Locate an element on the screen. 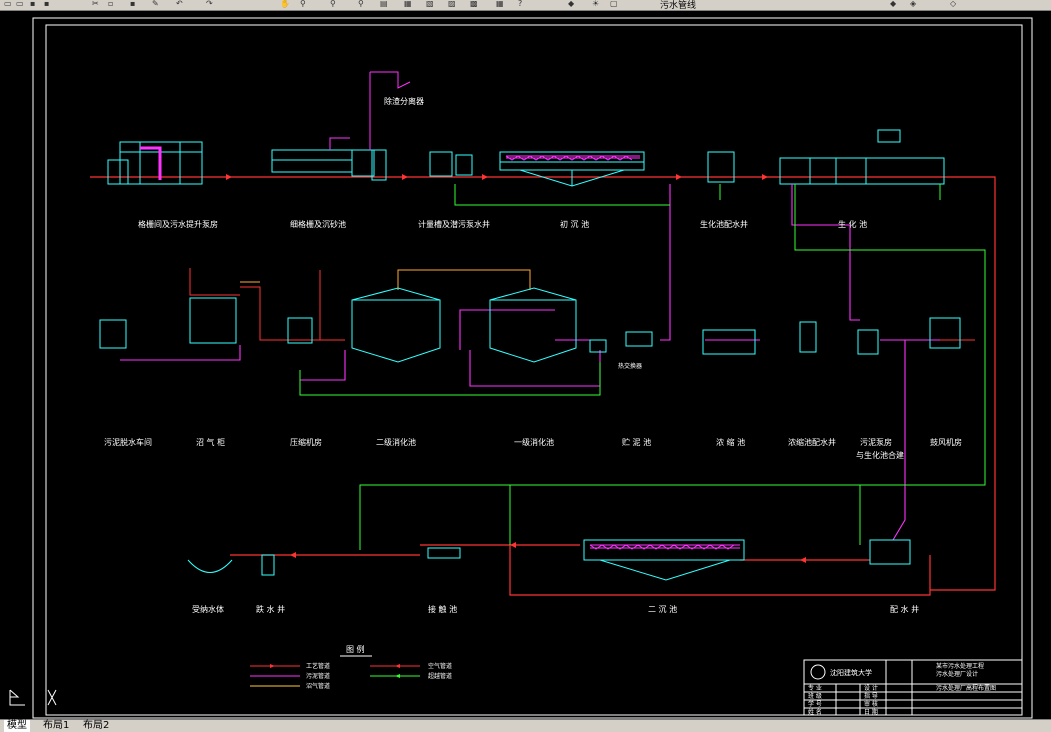 The width and height of the screenshot is (1051, 732). primary-truss is located at coordinates (390, 125).